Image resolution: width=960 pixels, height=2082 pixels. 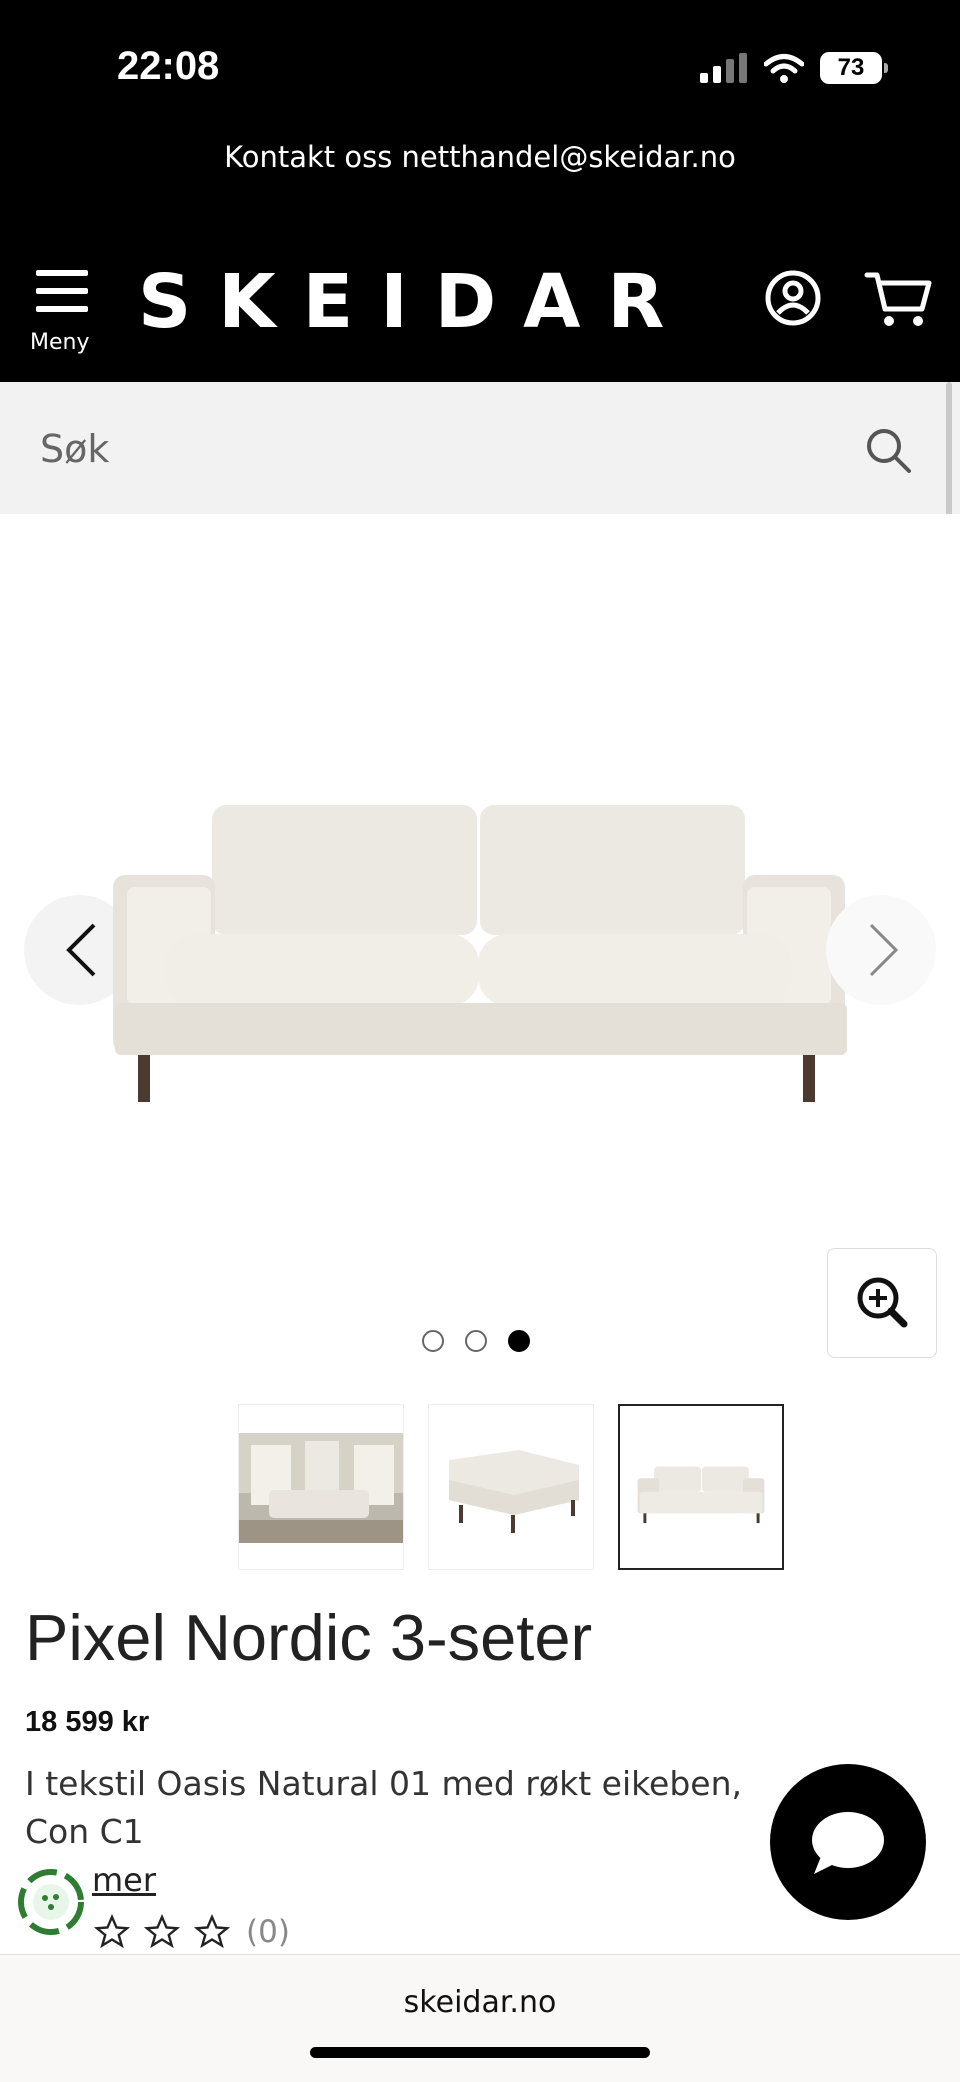 I want to click on zoom-in-icon, so click(x=882, y=1302).